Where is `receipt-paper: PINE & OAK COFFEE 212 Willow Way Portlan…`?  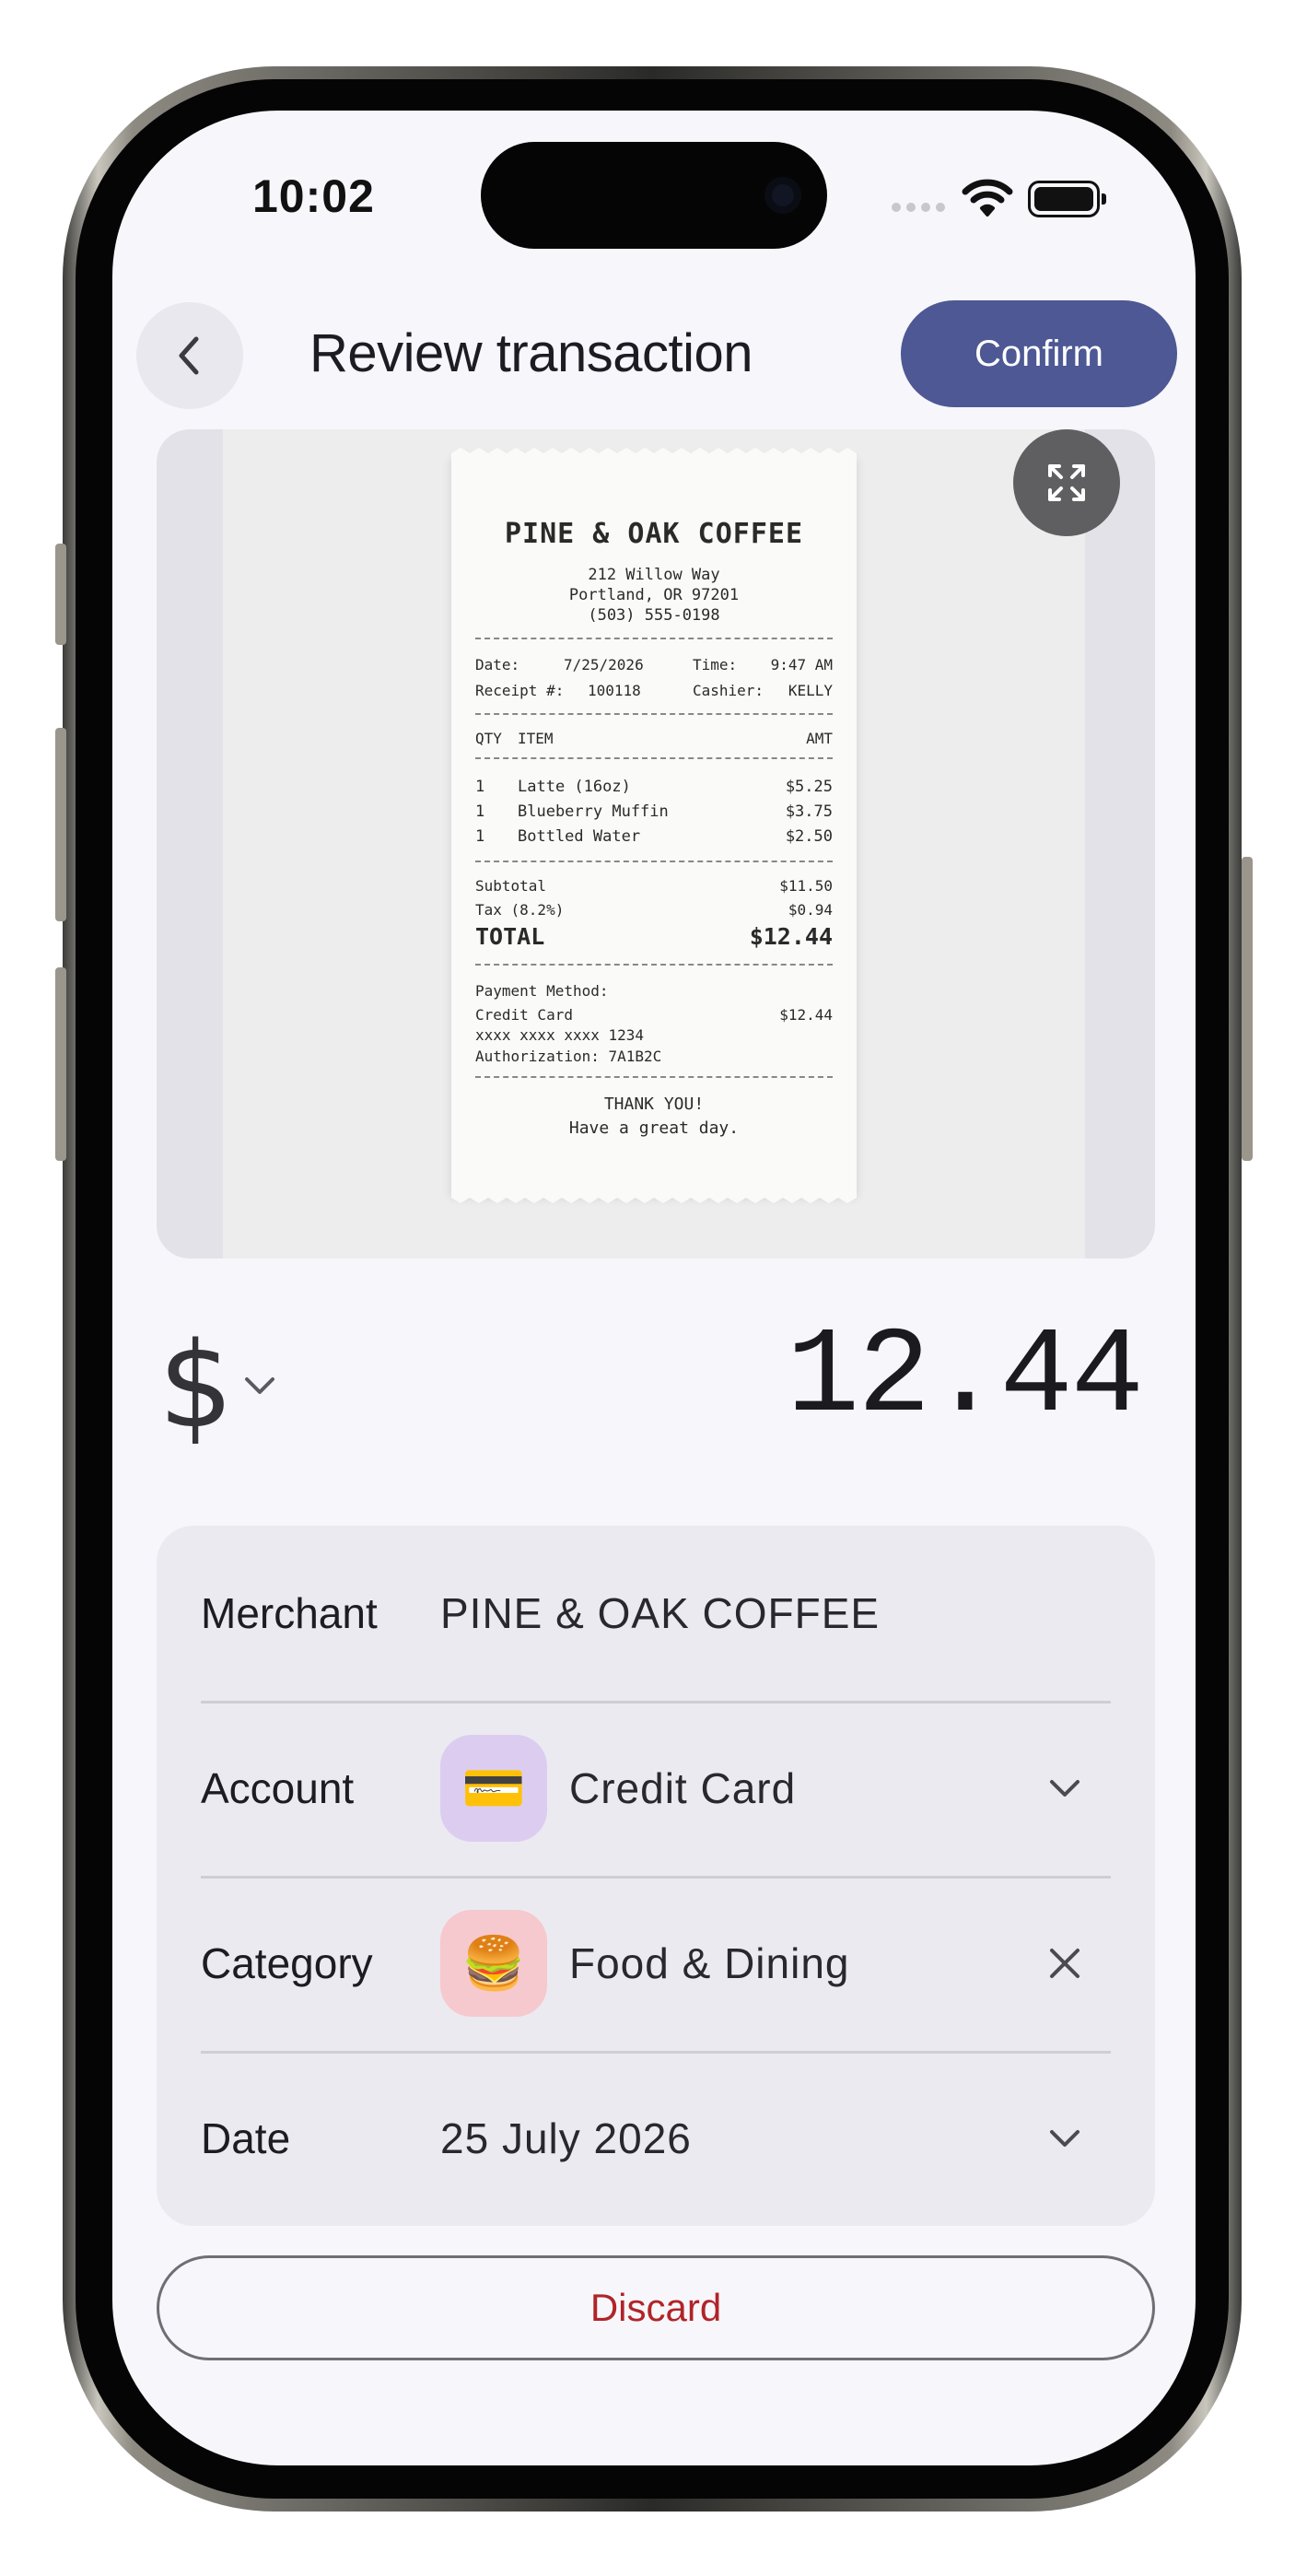 receipt-paper: PINE & OAK COFFEE 212 Willow Way Portlan… is located at coordinates (654, 825).